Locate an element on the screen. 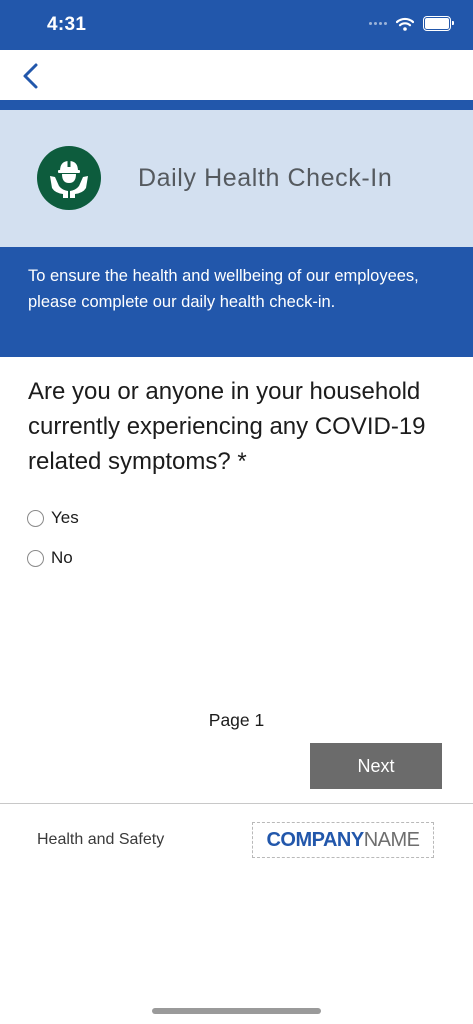  company-logo: COMPANY NAME is located at coordinates (343, 840).